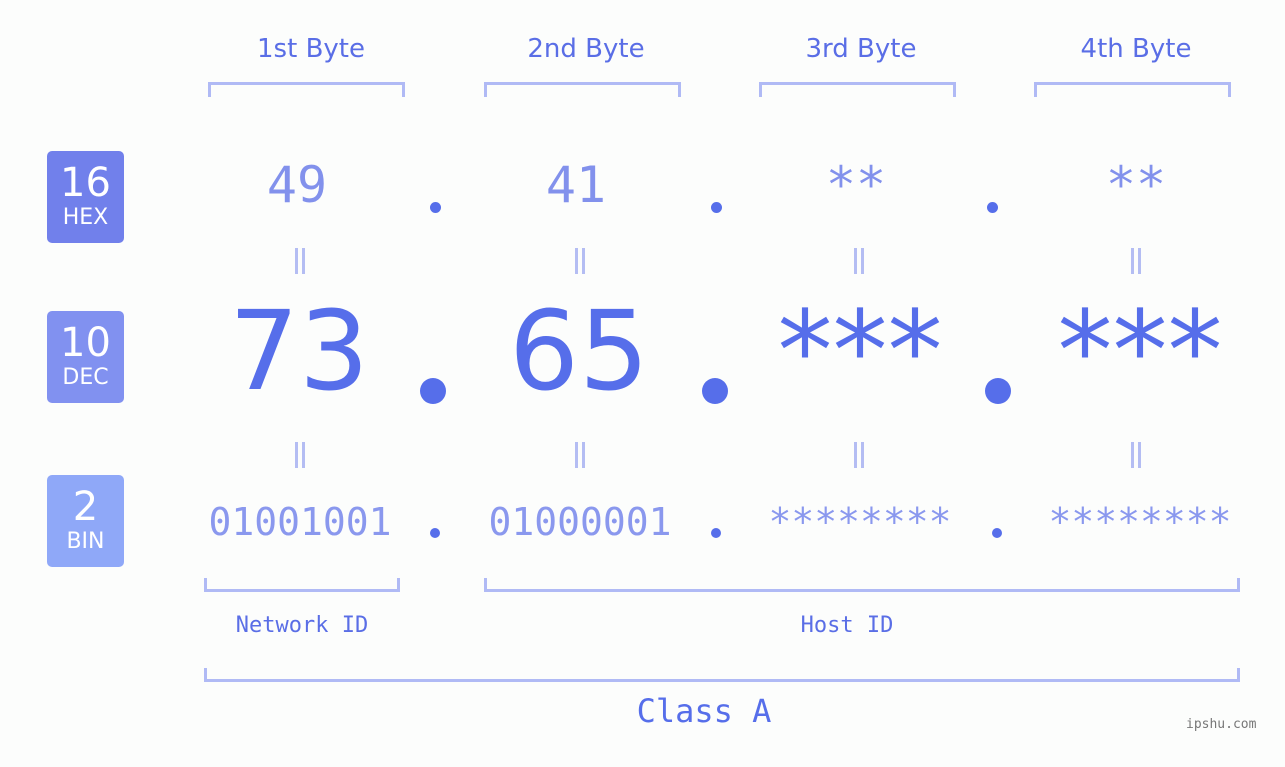  What do you see at coordinates (300, 522) in the screenshot?
I see `bin-octet-1: 01001001` at bounding box center [300, 522].